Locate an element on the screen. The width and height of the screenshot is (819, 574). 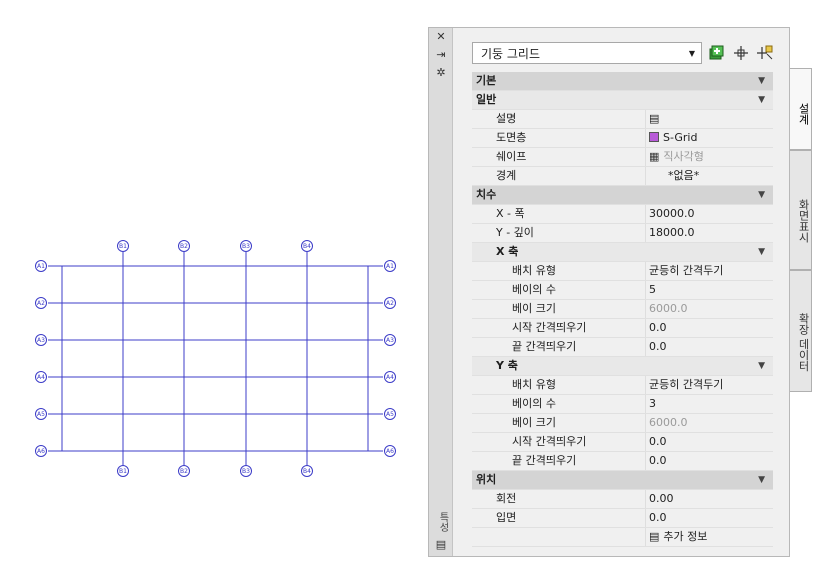
property-row-y-depth: Y - 깊이 18000.0 is located at coordinates (622, 233).